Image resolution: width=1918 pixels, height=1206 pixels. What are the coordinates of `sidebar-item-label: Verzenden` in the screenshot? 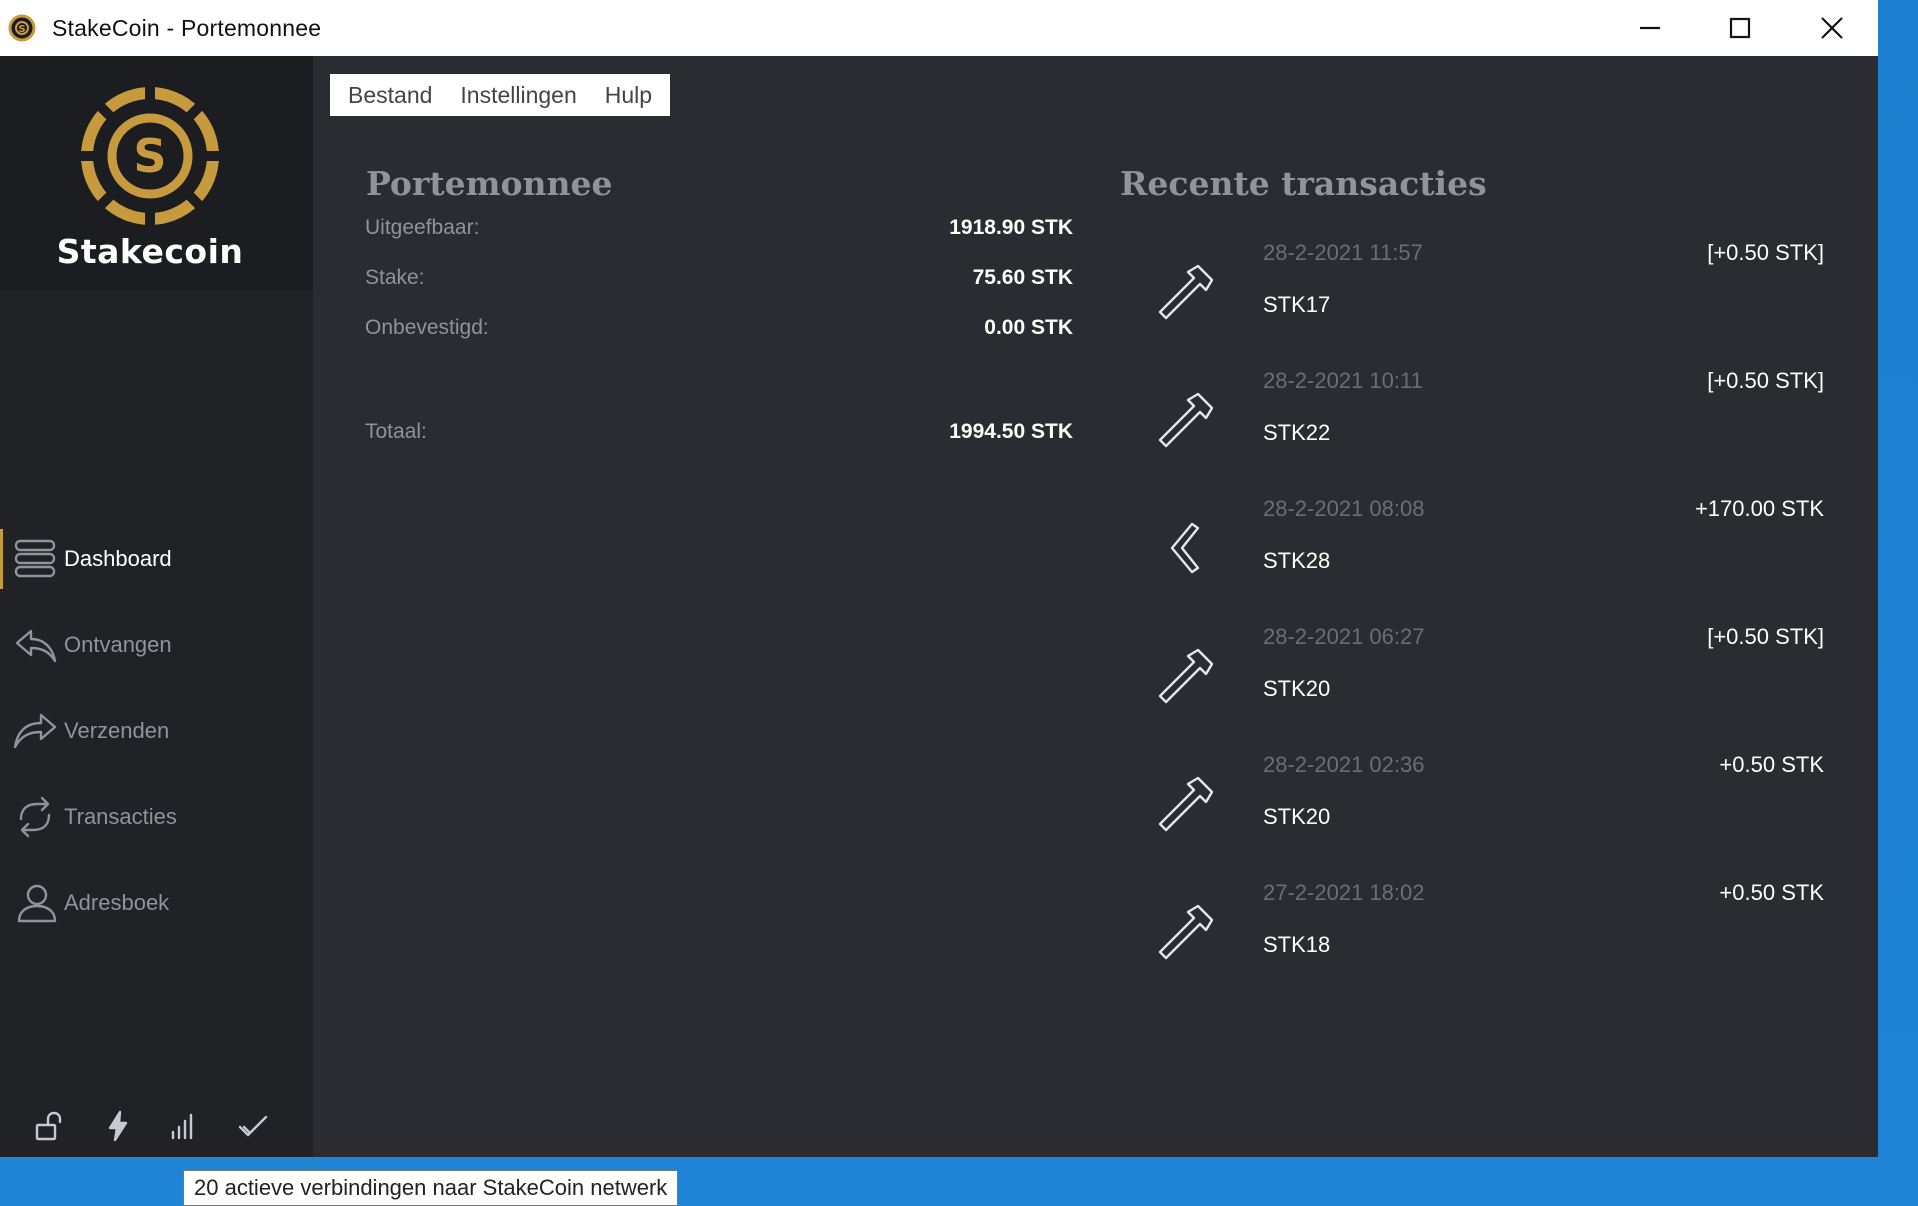 It's located at (117, 730).